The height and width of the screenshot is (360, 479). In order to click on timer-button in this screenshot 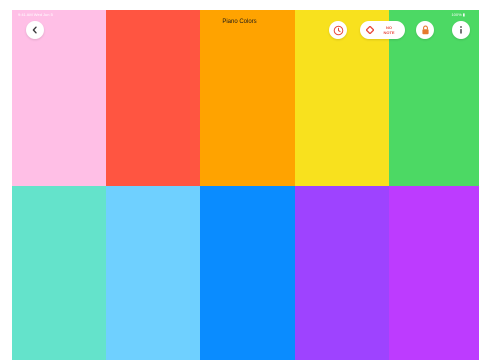, I will do `click(338, 30)`.